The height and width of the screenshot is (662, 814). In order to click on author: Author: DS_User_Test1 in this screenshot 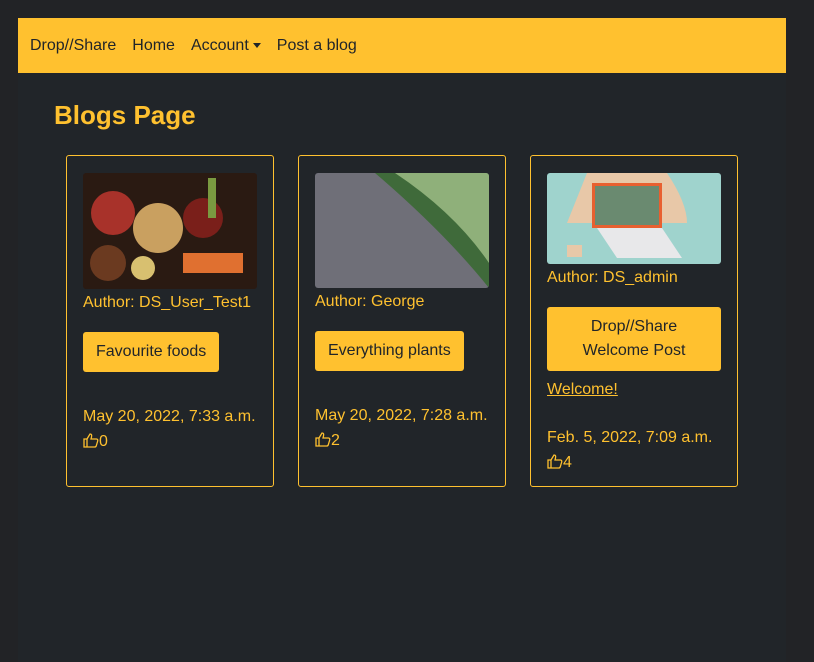, I will do `click(167, 302)`.